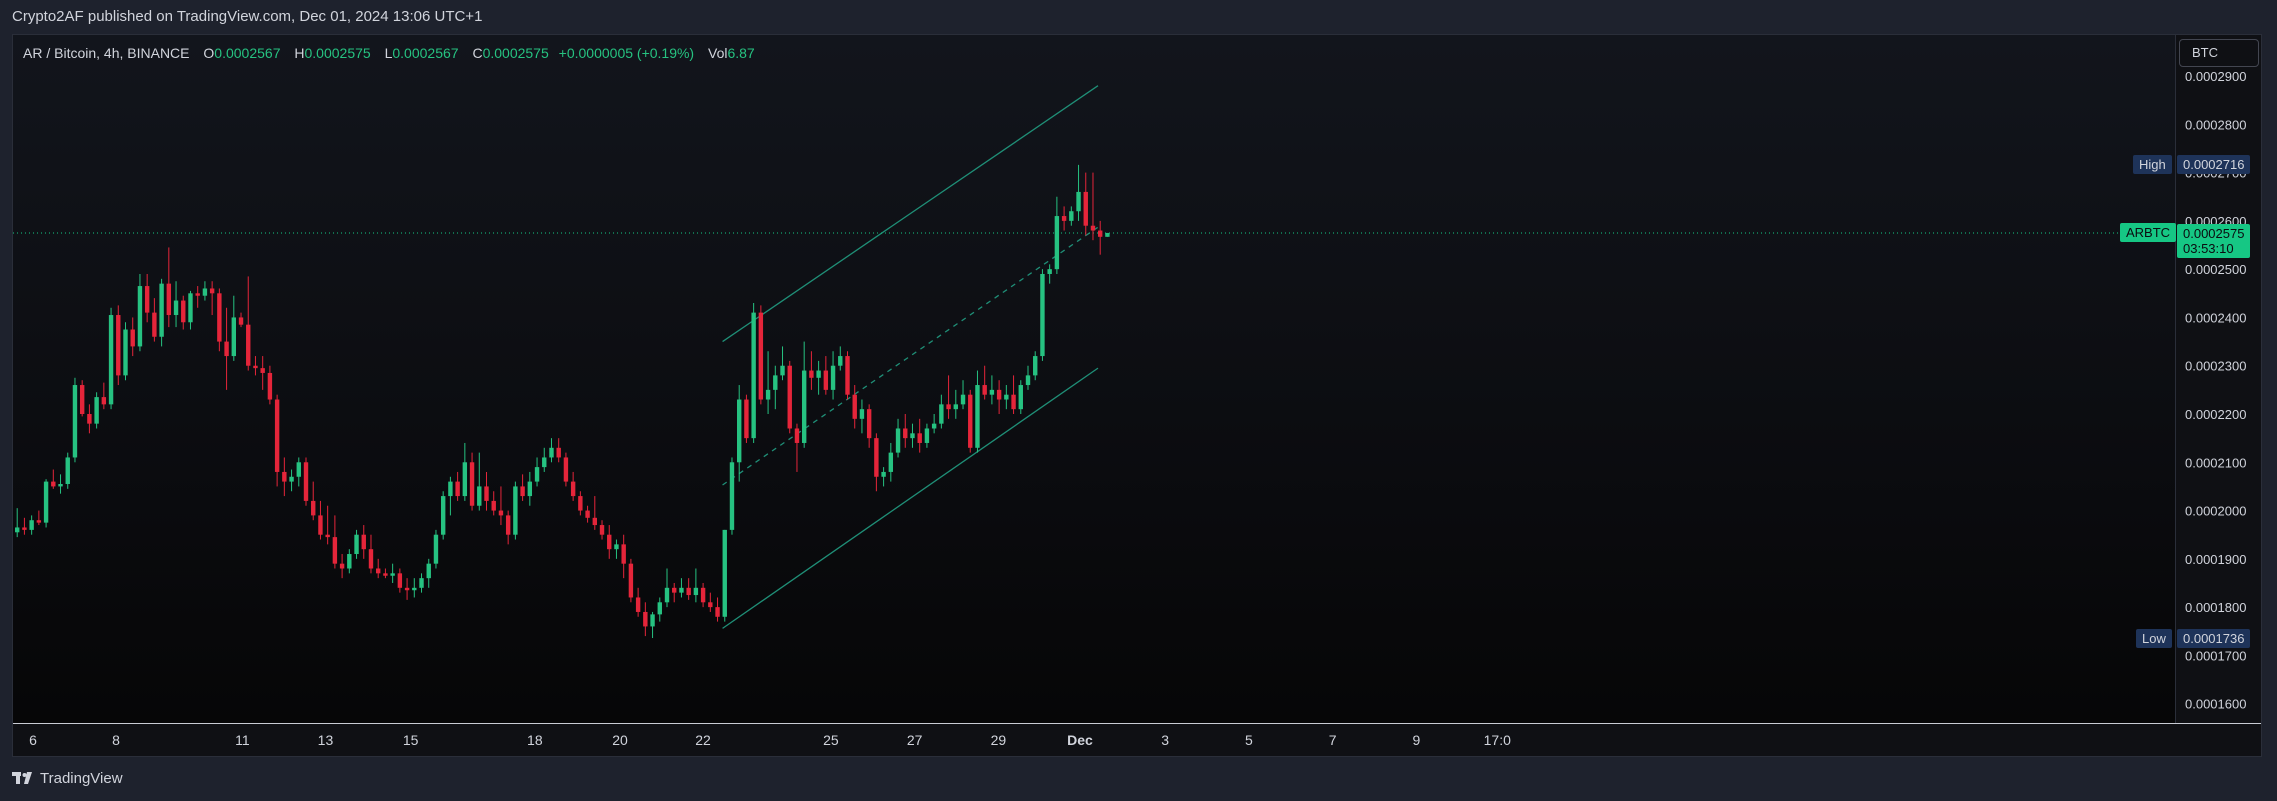 Image resolution: width=2277 pixels, height=801 pixels. What do you see at coordinates (999, 740) in the screenshot?
I see `time-tick-label: 29` at bounding box center [999, 740].